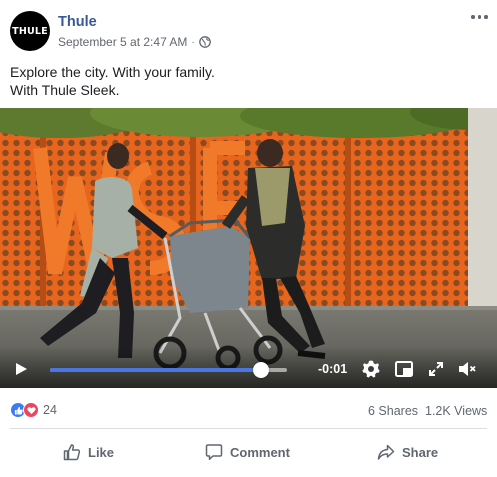 Image resolution: width=497 pixels, height=477 pixels. Describe the element at coordinates (248, 428) in the screenshot. I see `divider` at that location.